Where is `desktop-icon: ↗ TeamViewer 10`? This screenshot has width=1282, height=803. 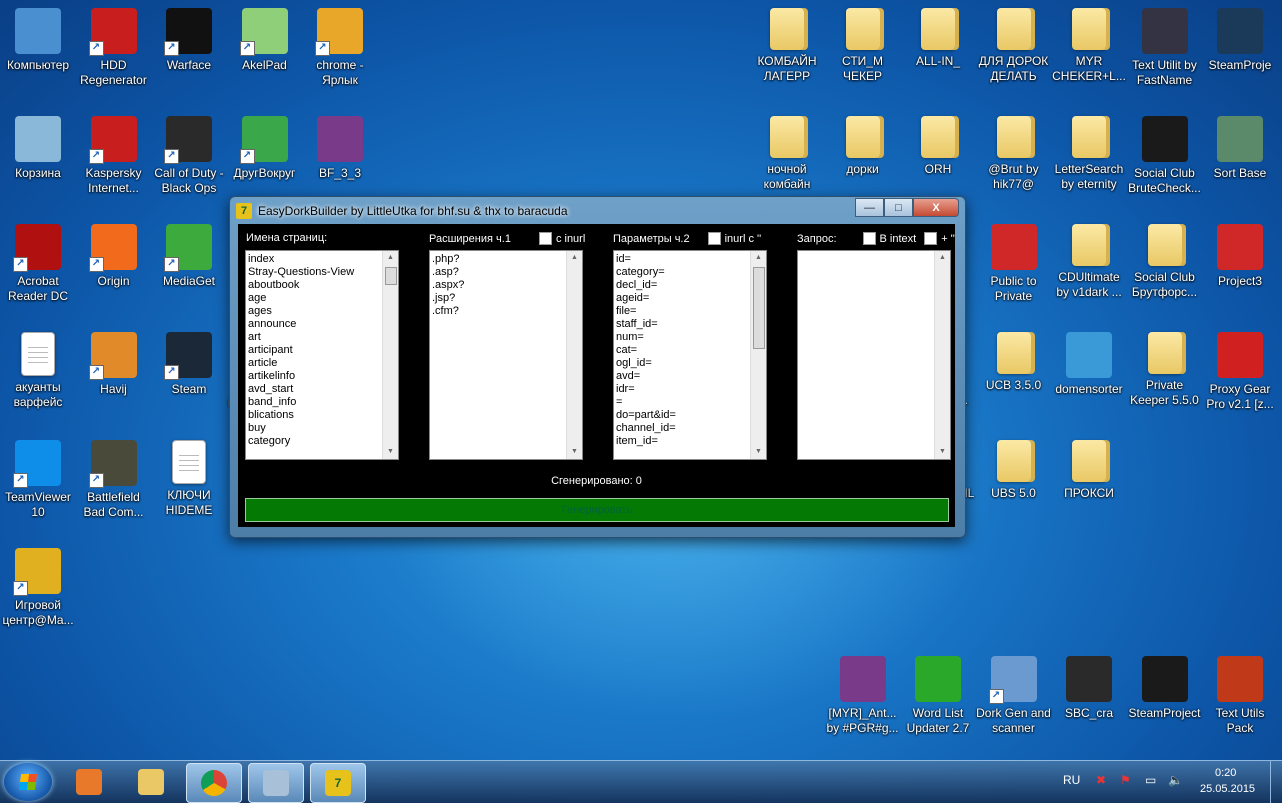 desktop-icon: ↗ TeamViewer 10 is located at coordinates (38, 477).